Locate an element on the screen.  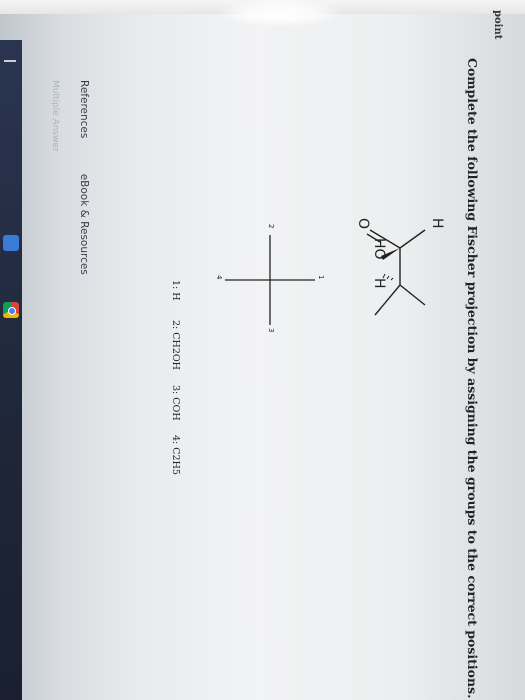
faded-label: Multiple Answer is located at coordinates (55, 116).